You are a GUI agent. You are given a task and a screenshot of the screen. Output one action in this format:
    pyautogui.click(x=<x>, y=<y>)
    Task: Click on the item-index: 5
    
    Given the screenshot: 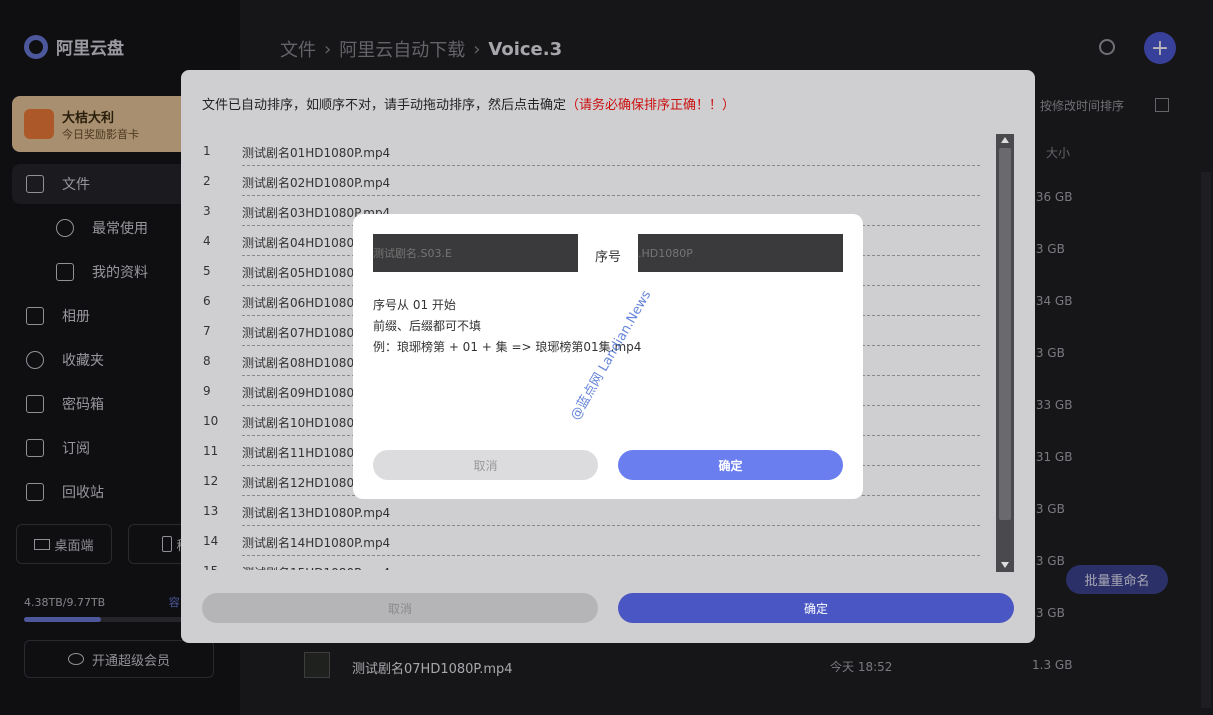 What is the action you would take?
    pyautogui.click(x=207, y=271)
    